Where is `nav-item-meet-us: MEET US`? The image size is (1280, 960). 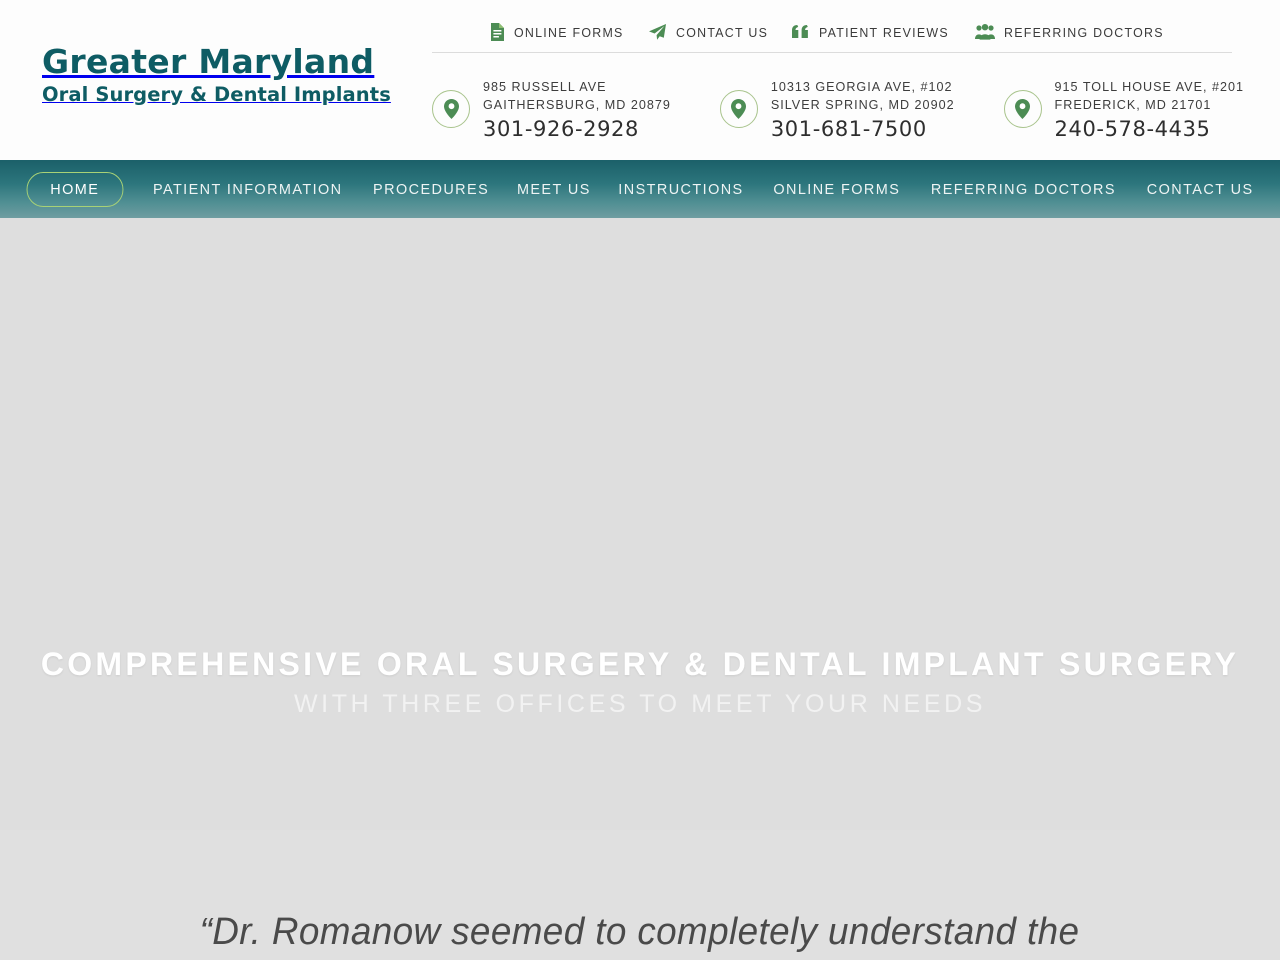
nav-item-meet-us: MEET US is located at coordinates (554, 189).